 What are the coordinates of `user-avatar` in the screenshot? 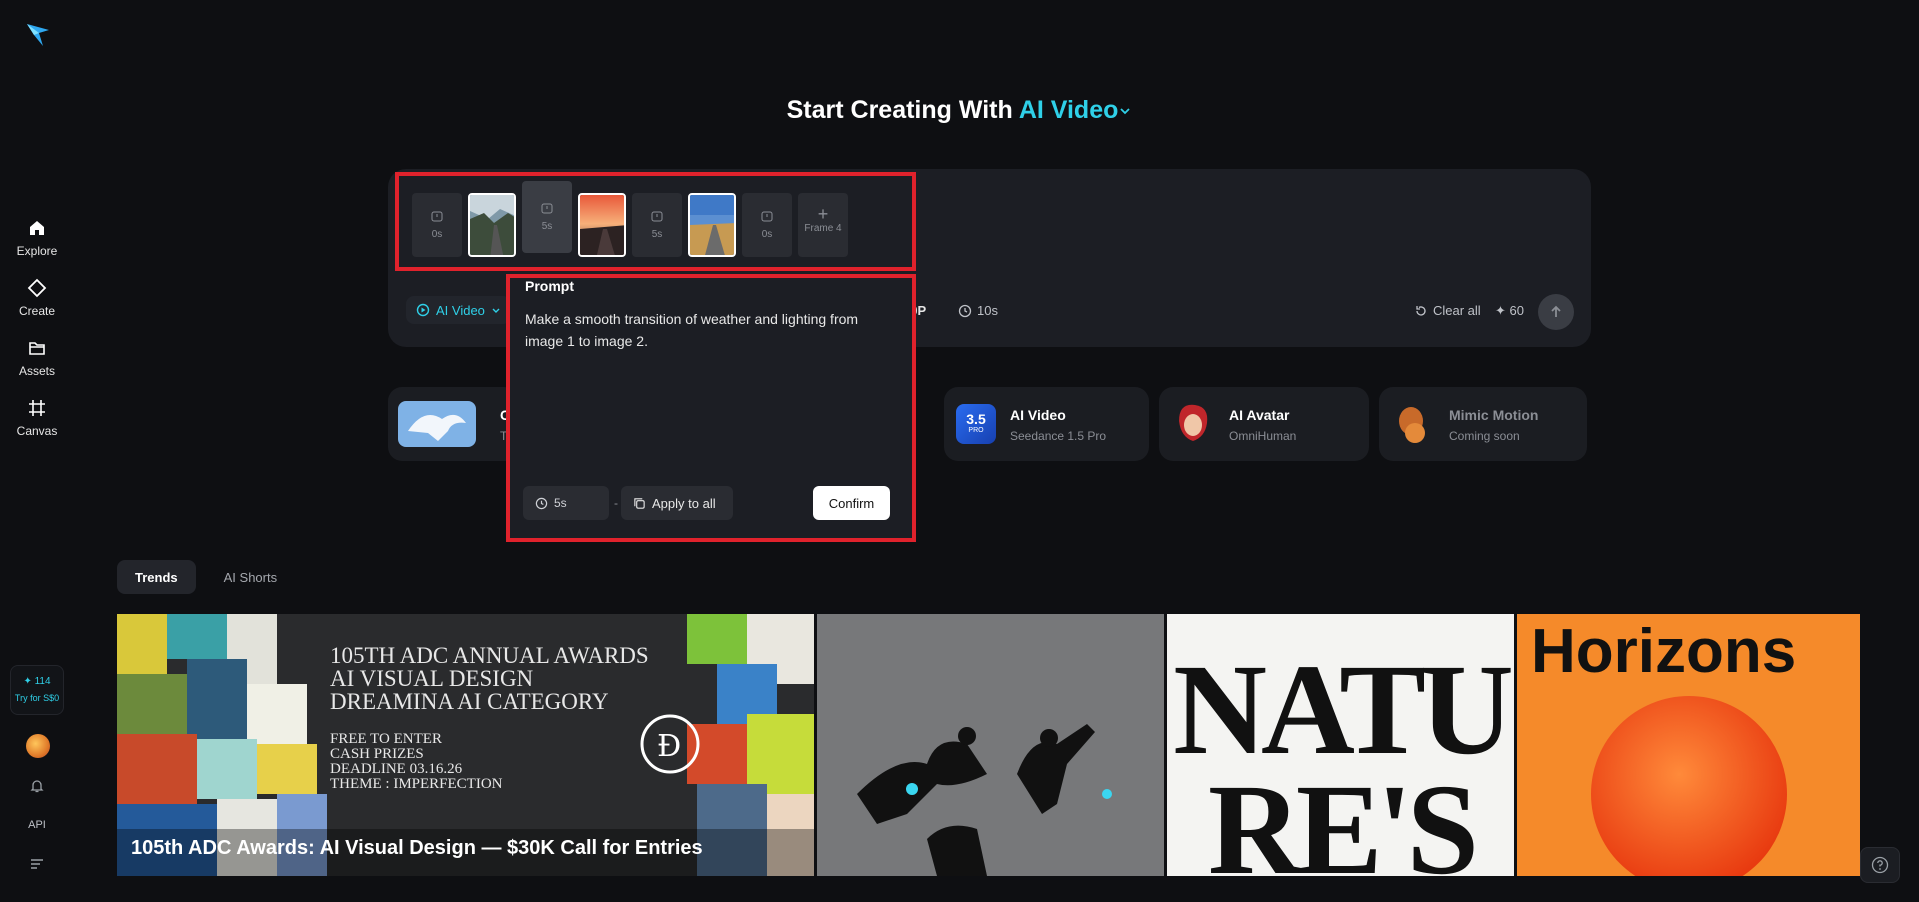 It's located at (38, 746).